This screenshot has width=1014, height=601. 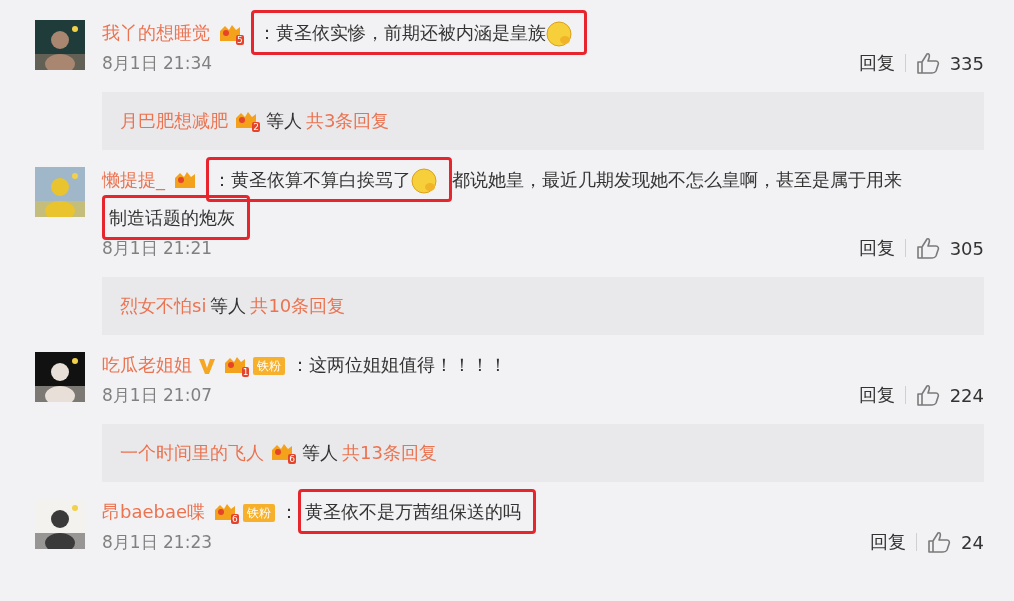 What do you see at coordinates (677, 179) in the screenshot?
I see `comment-text: 都说她皇，最近几期发现她不怎么皇啊，甚至是属于用来` at bounding box center [677, 179].